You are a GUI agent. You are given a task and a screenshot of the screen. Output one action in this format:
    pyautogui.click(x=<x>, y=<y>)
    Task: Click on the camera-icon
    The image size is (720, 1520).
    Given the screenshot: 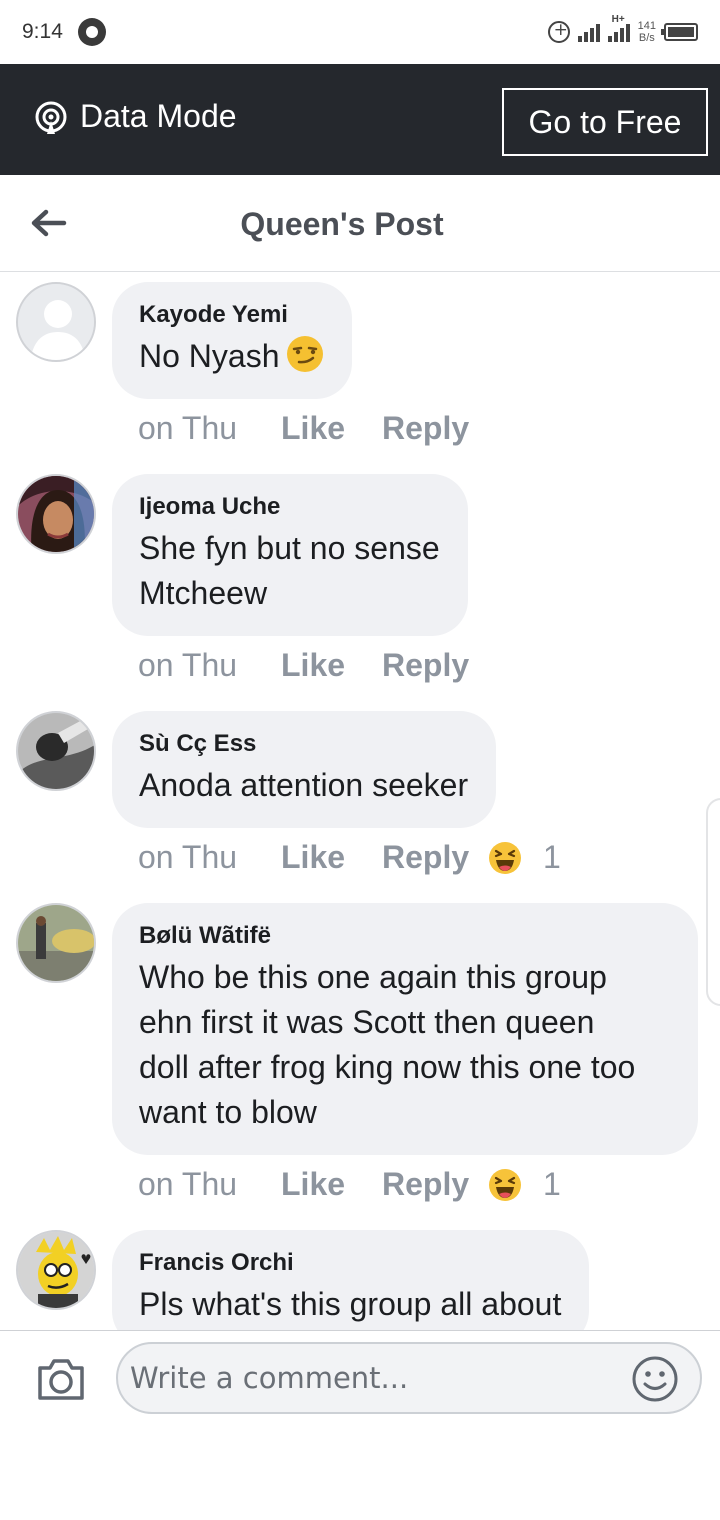 What is the action you would take?
    pyautogui.click(x=61, y=1379)
    